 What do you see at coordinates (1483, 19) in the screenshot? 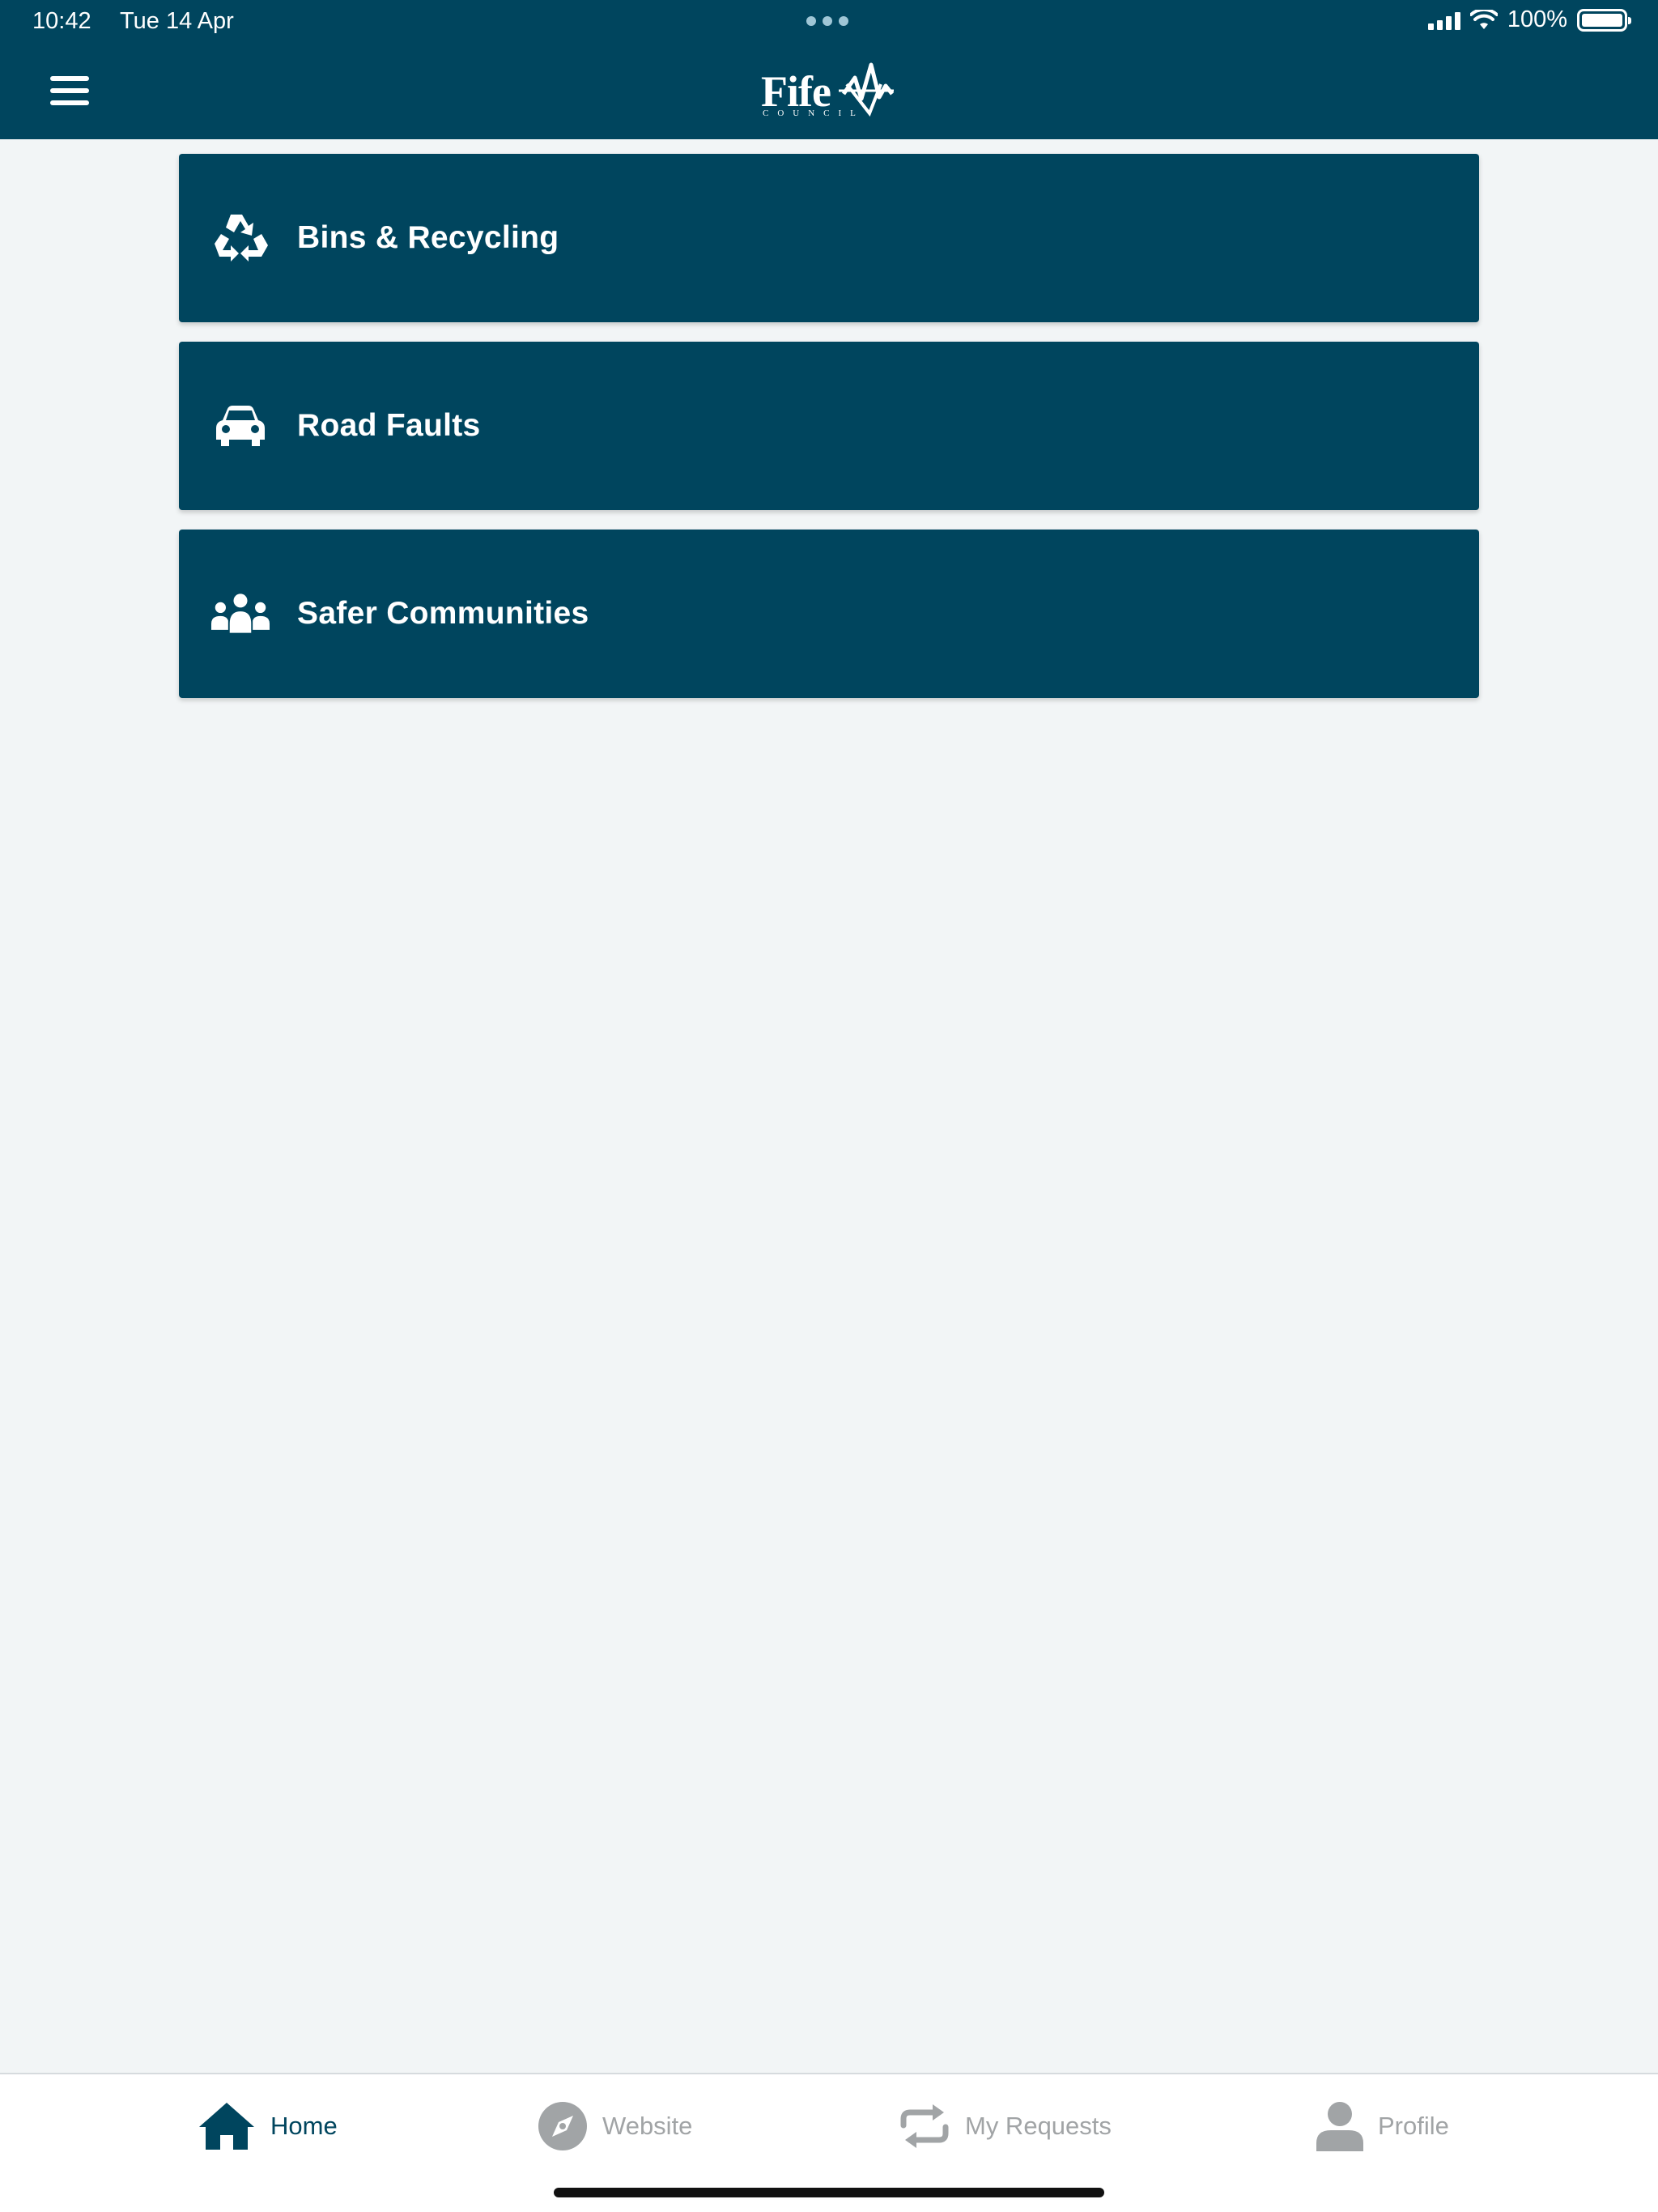
I see `wifi-icon` at bounding box center [1483, 19].